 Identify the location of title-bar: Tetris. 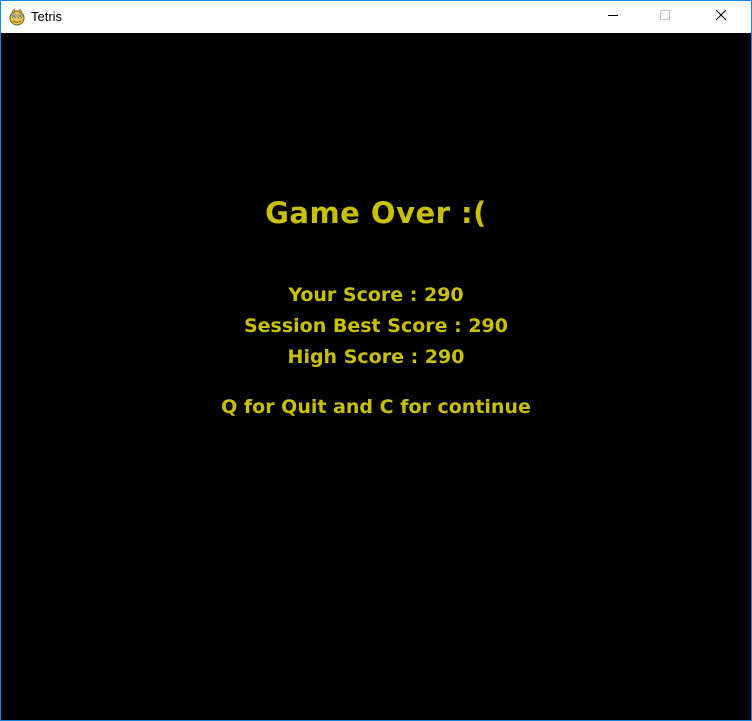
(376, 17).